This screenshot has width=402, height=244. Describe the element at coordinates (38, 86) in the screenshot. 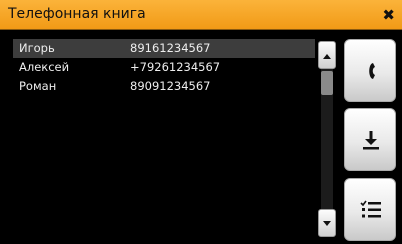

I see `contact-name: Роман` at that location.